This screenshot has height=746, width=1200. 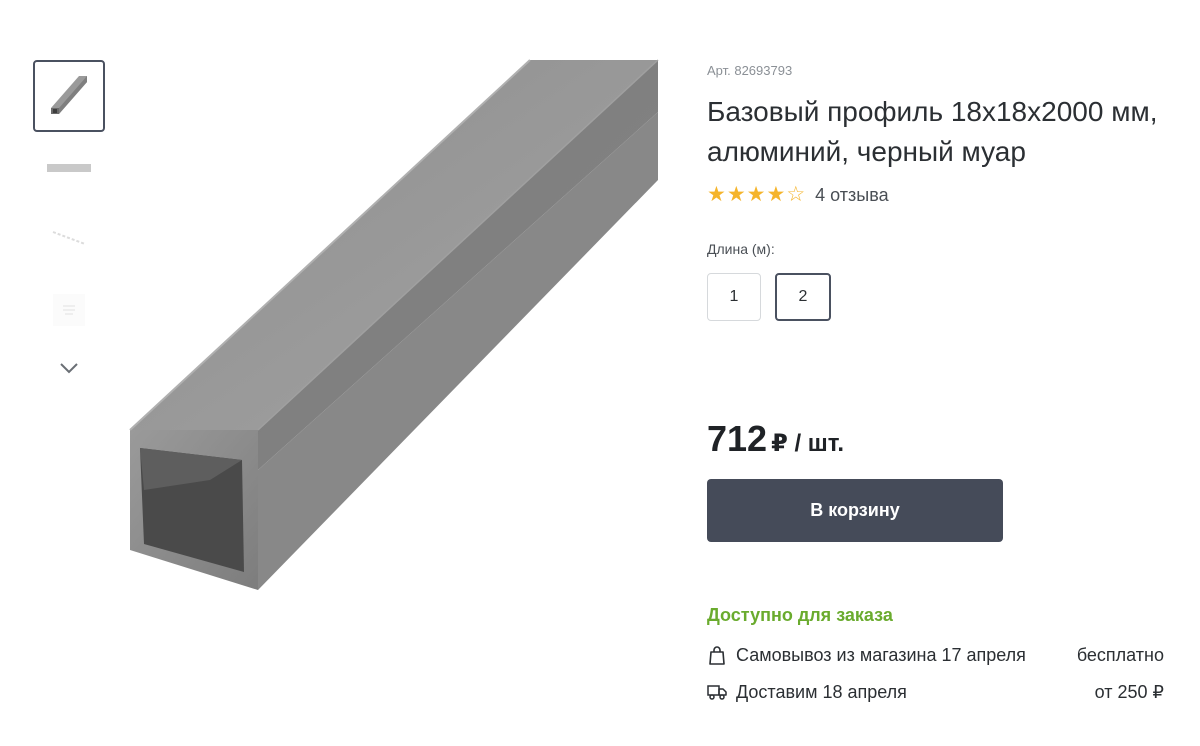 I want to click on rating-stars: ★ ★ ★ ★ ☆, so click(x=756, y=195).